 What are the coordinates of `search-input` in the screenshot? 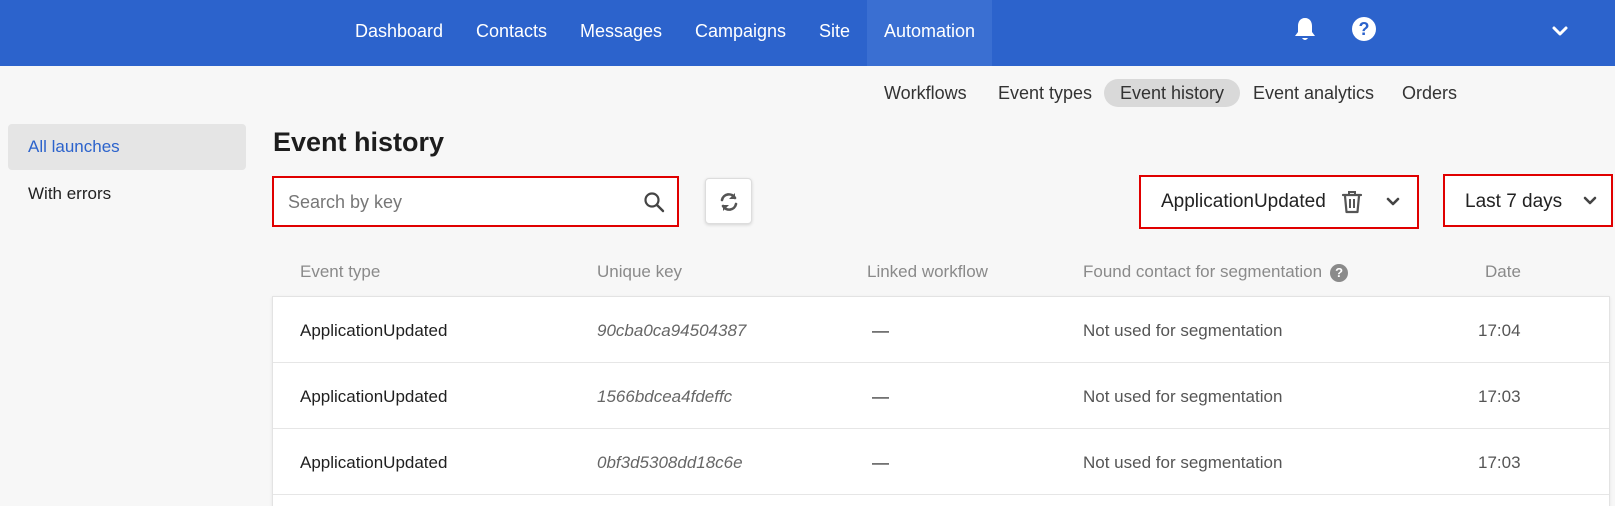 It's located at (453, 202).